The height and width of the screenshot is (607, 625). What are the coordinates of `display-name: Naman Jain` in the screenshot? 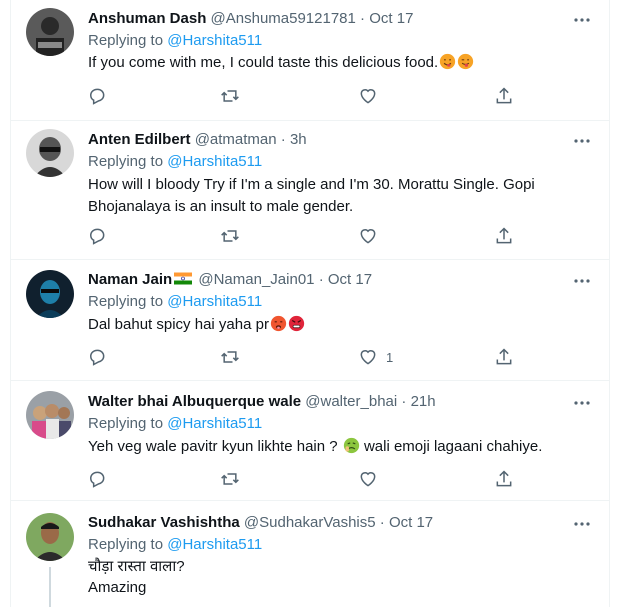 It's located at (130, 279).